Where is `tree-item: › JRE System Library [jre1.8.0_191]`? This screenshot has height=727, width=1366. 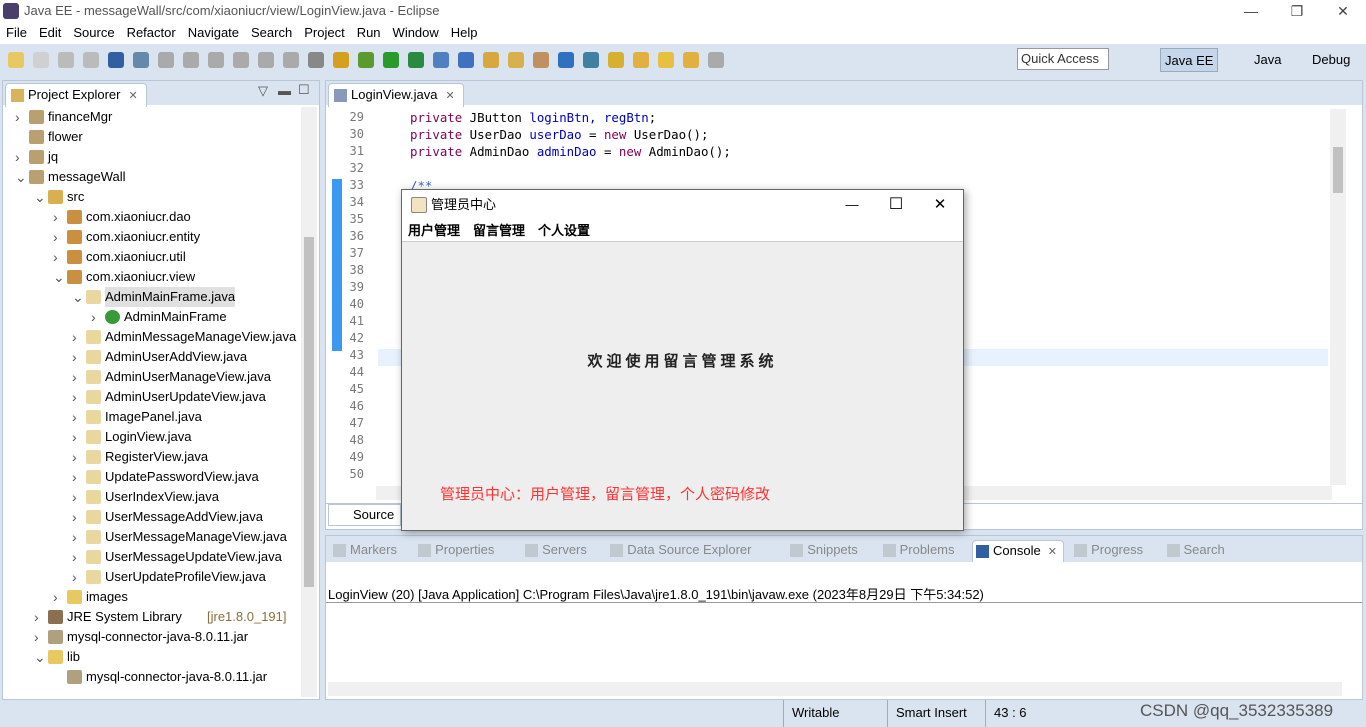 tree-item: › JRE System Library [jre1.8.0_191] is located at coordinates (152, 617).